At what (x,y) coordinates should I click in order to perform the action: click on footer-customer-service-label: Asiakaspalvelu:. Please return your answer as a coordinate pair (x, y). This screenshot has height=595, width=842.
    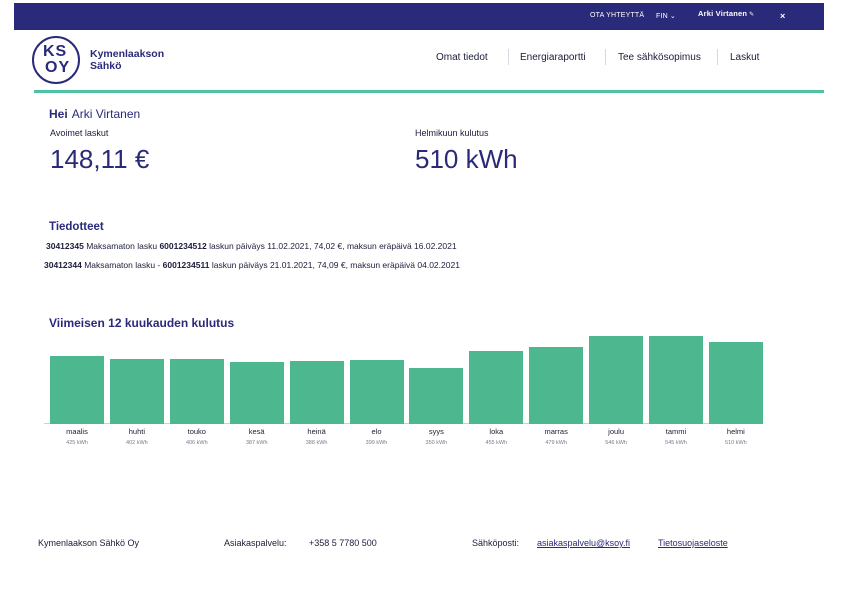
    Looking at the image, I should click on (255, 543).